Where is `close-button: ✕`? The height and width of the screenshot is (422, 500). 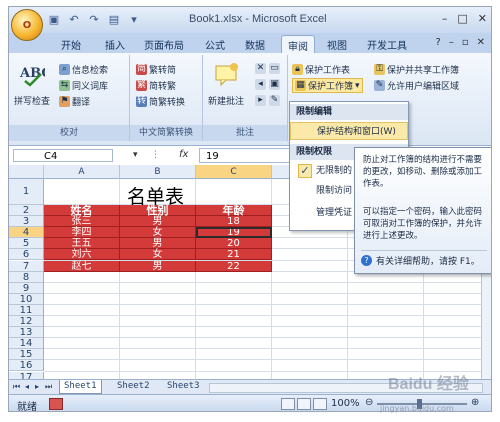 close-button: ✕ is located at coordinates (482, 18).